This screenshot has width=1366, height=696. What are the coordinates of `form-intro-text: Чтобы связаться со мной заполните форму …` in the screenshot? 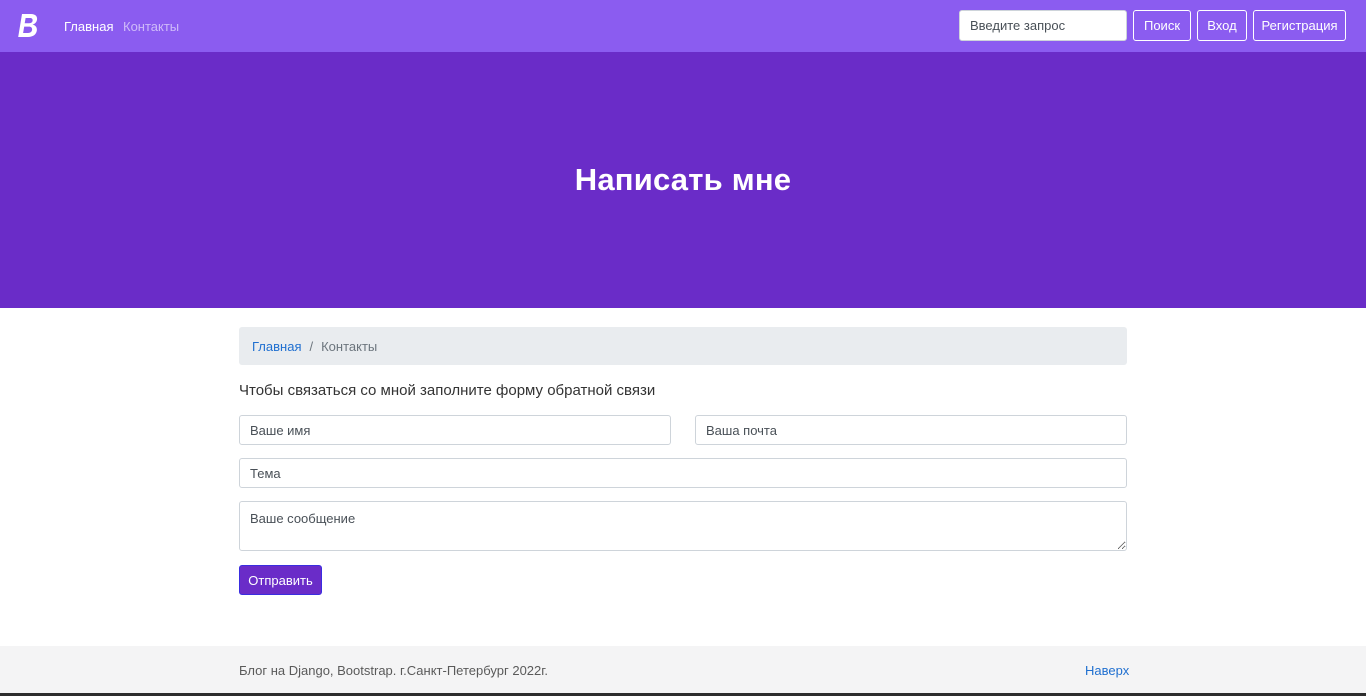 It's located at (447, 390).